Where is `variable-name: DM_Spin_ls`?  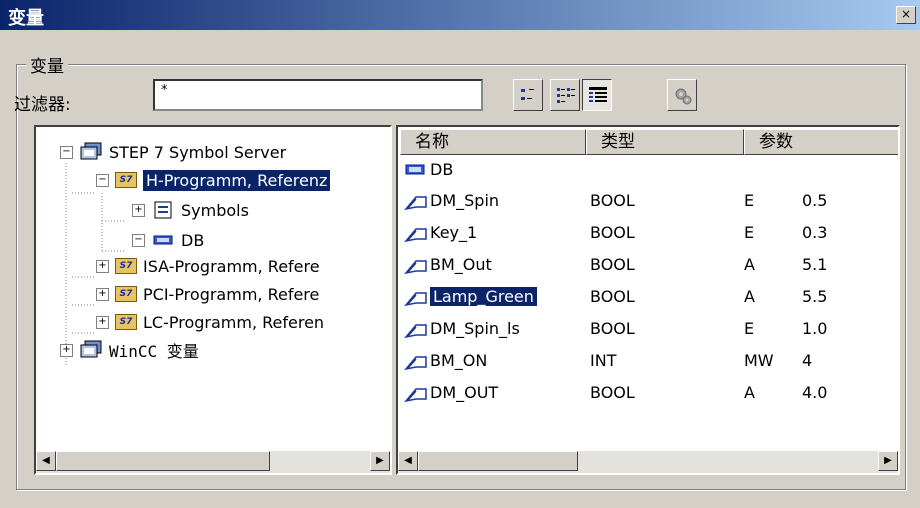
variable-name: DM_Spin_ls is located at coordinates (475, 328).